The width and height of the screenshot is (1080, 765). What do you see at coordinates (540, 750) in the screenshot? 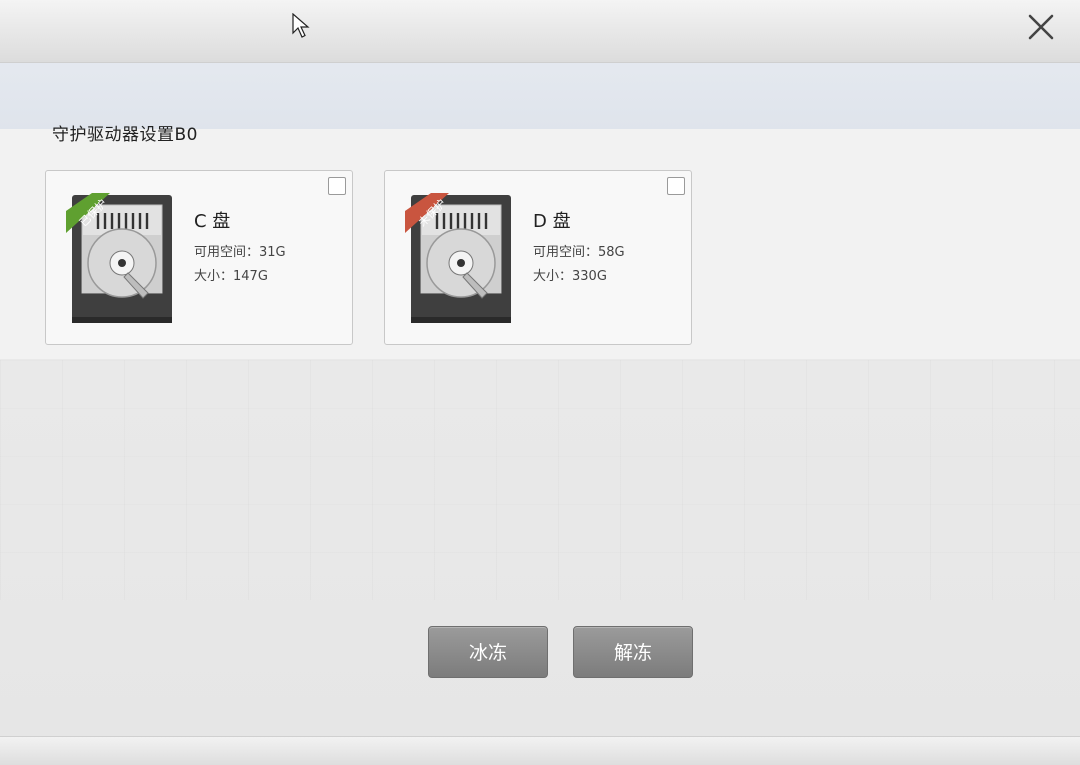
I see `bottom-bar` at bounding box center [540, 750].